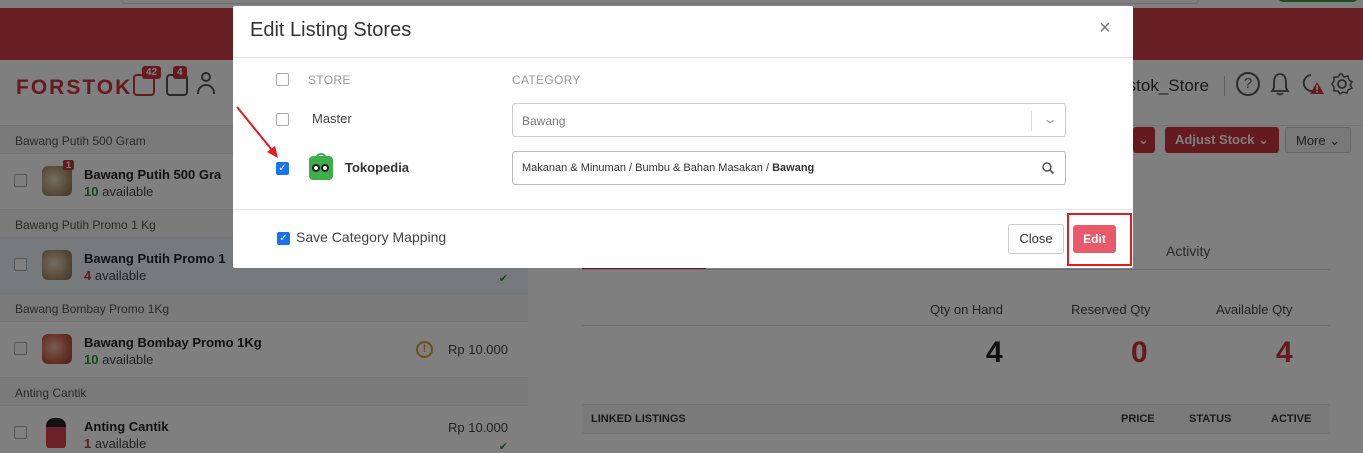 This screenshot has width=1363, height=453. What do you see at coordinates (377, 167) in the screenshot?
I see `tokopedia-store-label: Tokopedia` at bounding box center [377, 167].